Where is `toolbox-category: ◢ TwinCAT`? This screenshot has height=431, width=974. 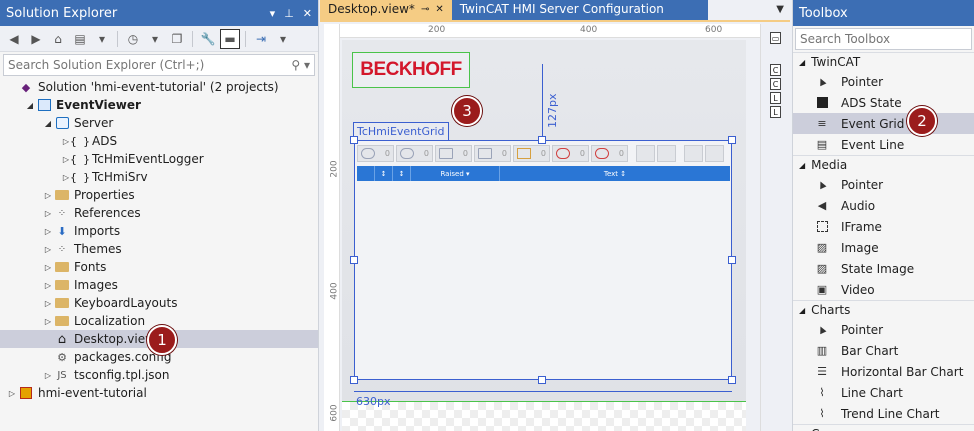 toolbox-category: ◢ TwinCAT is located at coordinates (883, 61).